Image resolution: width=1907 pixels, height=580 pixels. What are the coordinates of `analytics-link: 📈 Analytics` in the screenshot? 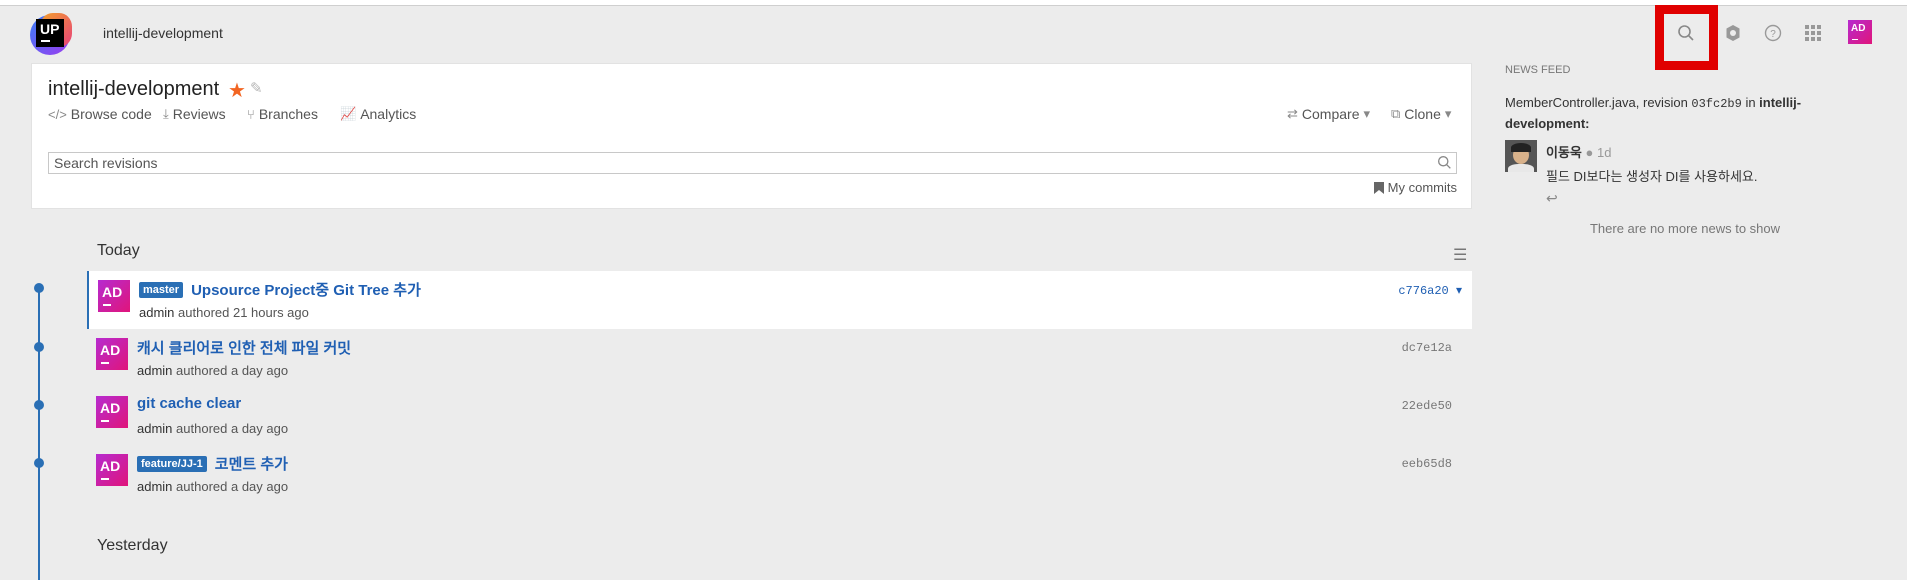 It's located at (378, 114).